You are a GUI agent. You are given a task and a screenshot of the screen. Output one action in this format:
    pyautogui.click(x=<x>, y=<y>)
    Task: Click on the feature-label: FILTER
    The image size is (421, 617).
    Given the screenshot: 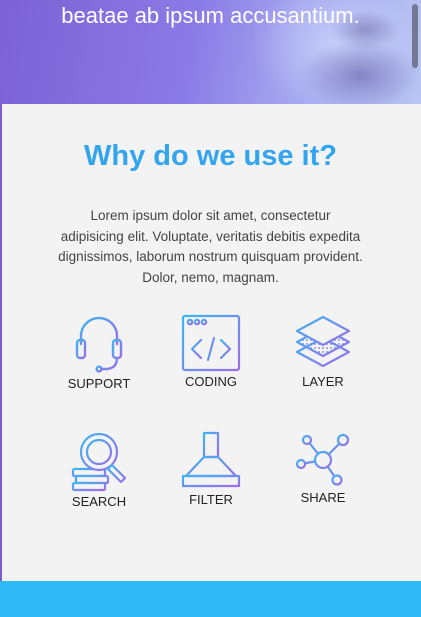 What is the action you would take?
    pyautogui.click(x=211, y=499)
    